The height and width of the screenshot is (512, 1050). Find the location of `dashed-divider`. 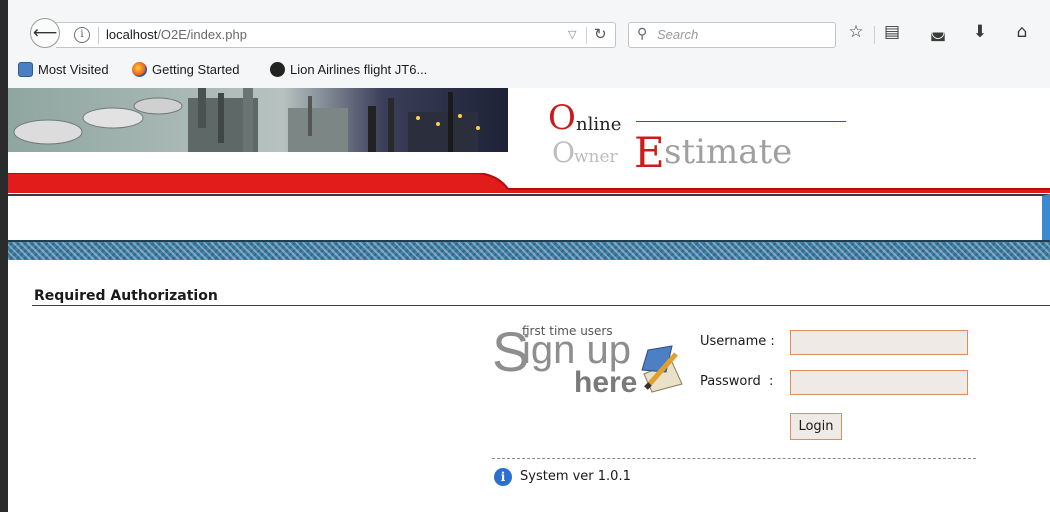

dashed-divider is located at coordinates (734, 458).